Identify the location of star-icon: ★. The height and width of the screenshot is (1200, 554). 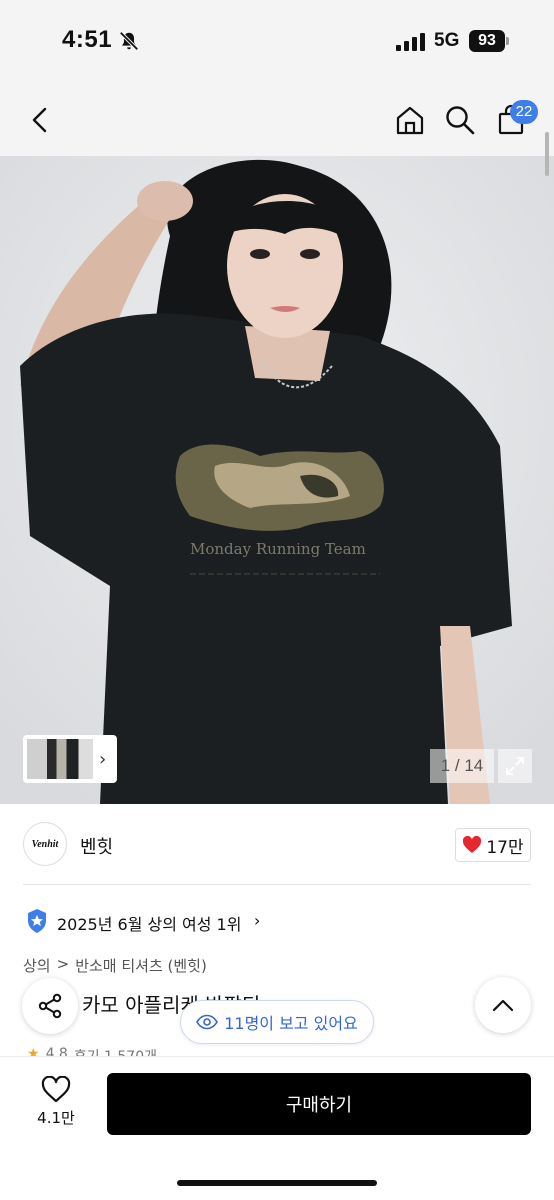
(33, 1051).